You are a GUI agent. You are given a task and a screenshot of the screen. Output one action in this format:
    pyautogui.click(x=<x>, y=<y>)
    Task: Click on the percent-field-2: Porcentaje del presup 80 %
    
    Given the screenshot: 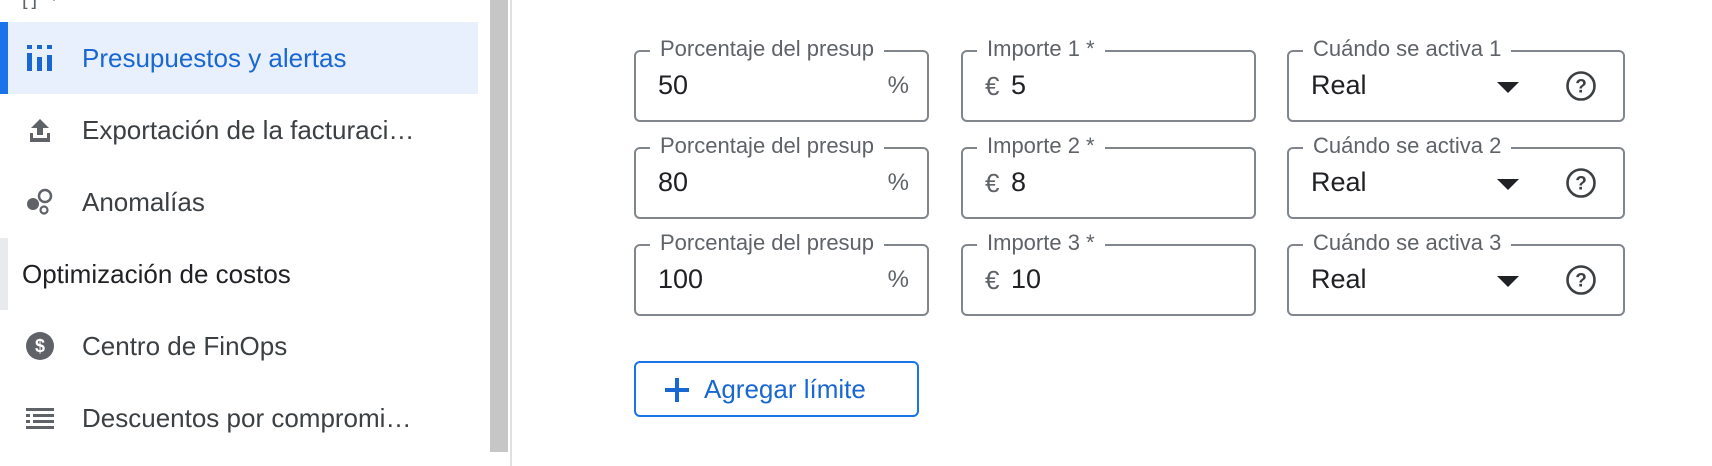 What is the action you would take?
    pyautogui.click(x=781, y=176)
    